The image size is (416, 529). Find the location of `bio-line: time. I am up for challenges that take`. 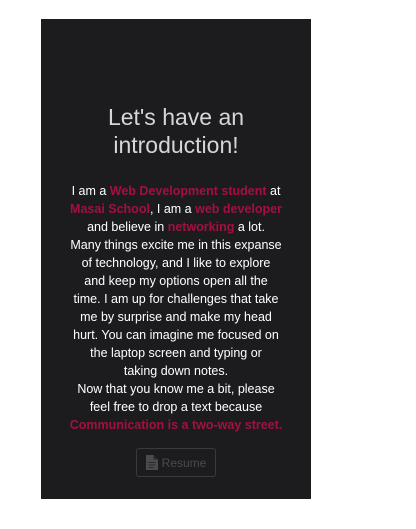

bio-line: time. I am up for challenges that take is located at coordinates (176, 299).